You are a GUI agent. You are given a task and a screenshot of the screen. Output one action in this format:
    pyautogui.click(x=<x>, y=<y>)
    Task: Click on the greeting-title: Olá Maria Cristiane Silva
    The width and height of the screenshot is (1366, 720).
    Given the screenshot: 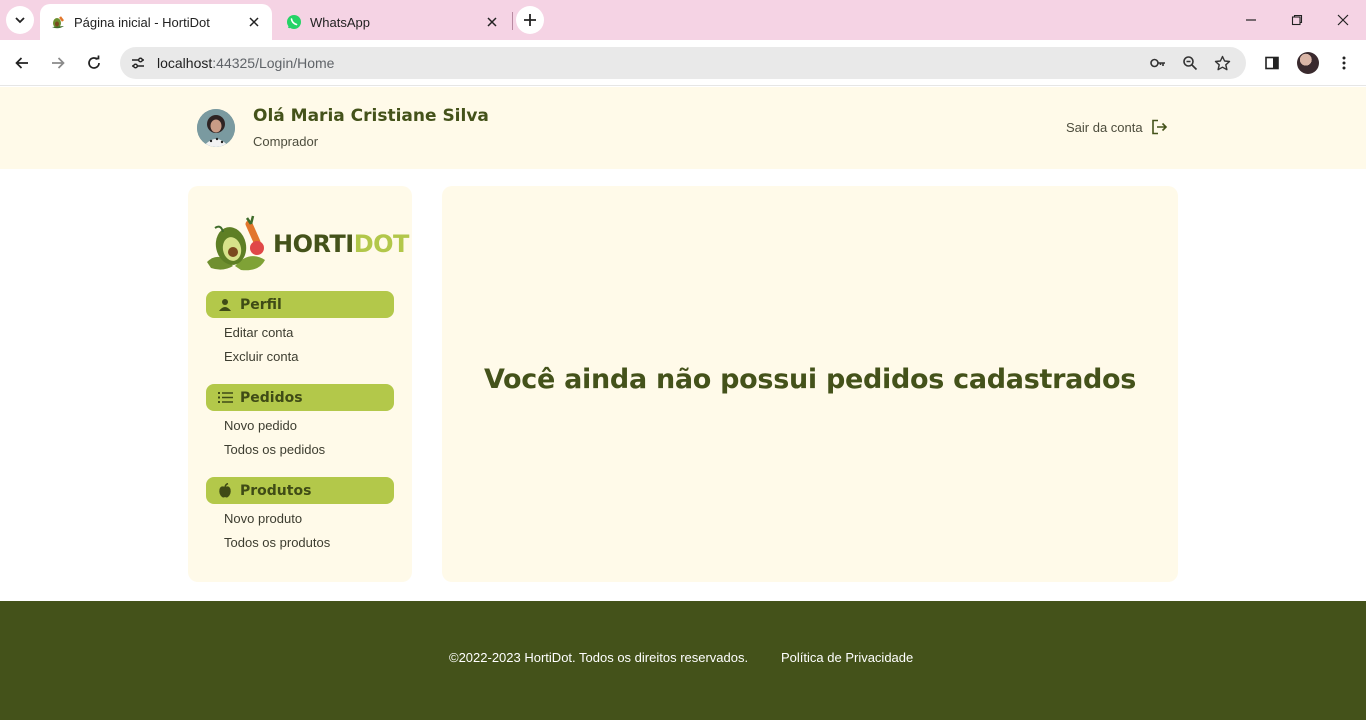 What is the action you would take?
    pyautogui.click(x=371, y=116)
    